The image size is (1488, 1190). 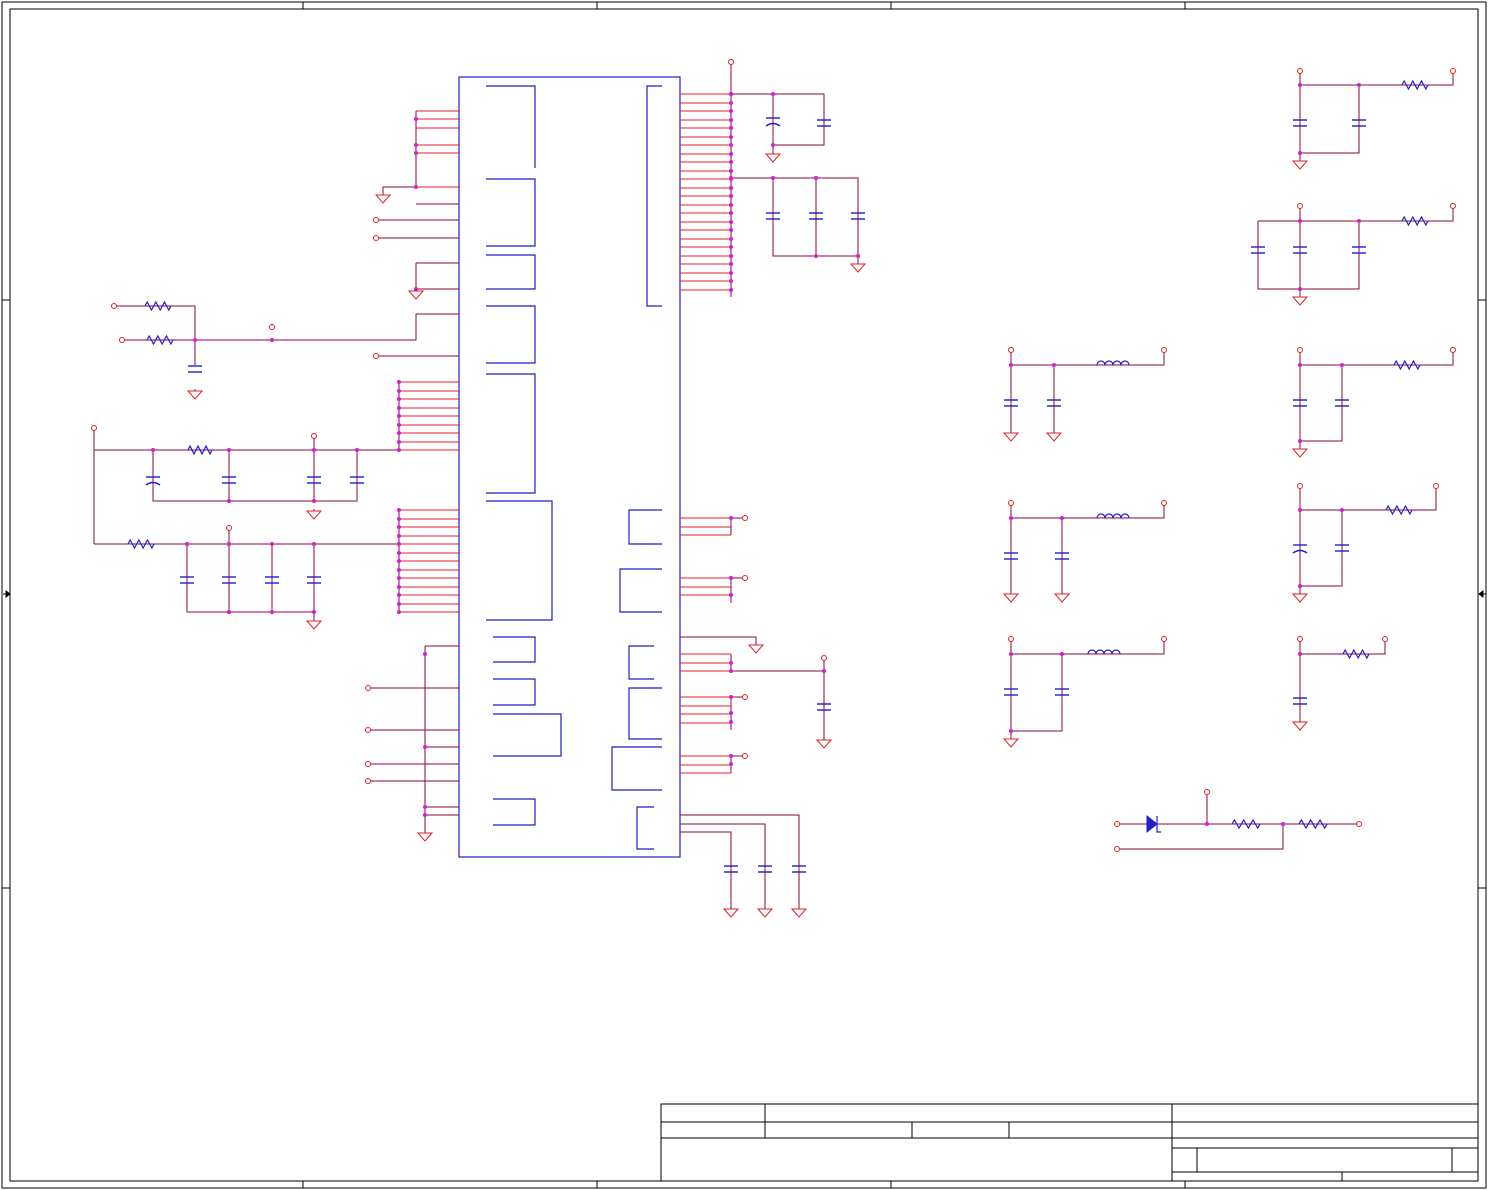 What do you see at coordinates (1152, 824) in the screenshot?
I see `diode-icon` at bounding box center [1152, 824].